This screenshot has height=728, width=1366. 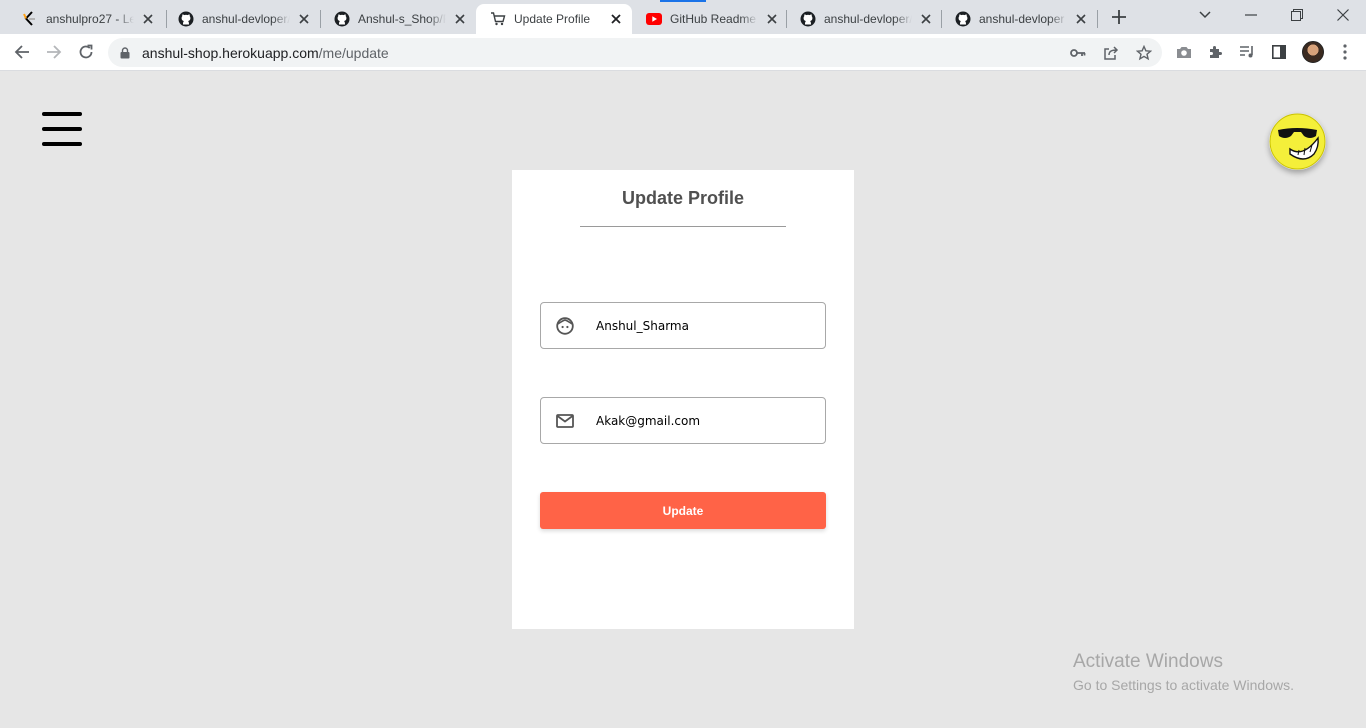 I want to click on leetcode-icon, so click(x=30, y=19).